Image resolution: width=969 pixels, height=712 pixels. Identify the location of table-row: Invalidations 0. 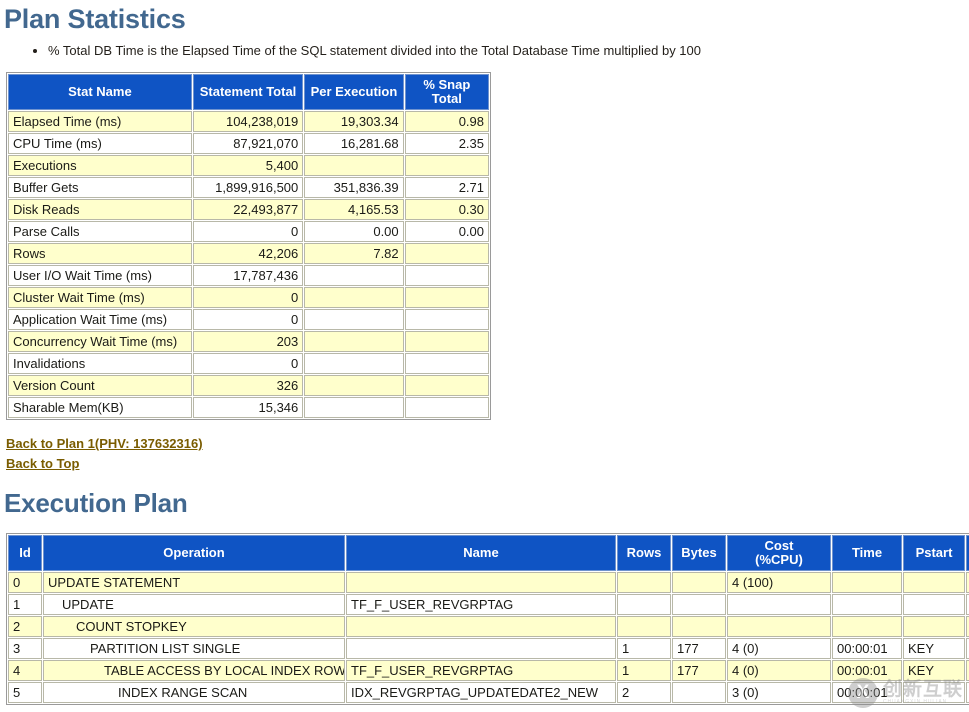
(248, 363).